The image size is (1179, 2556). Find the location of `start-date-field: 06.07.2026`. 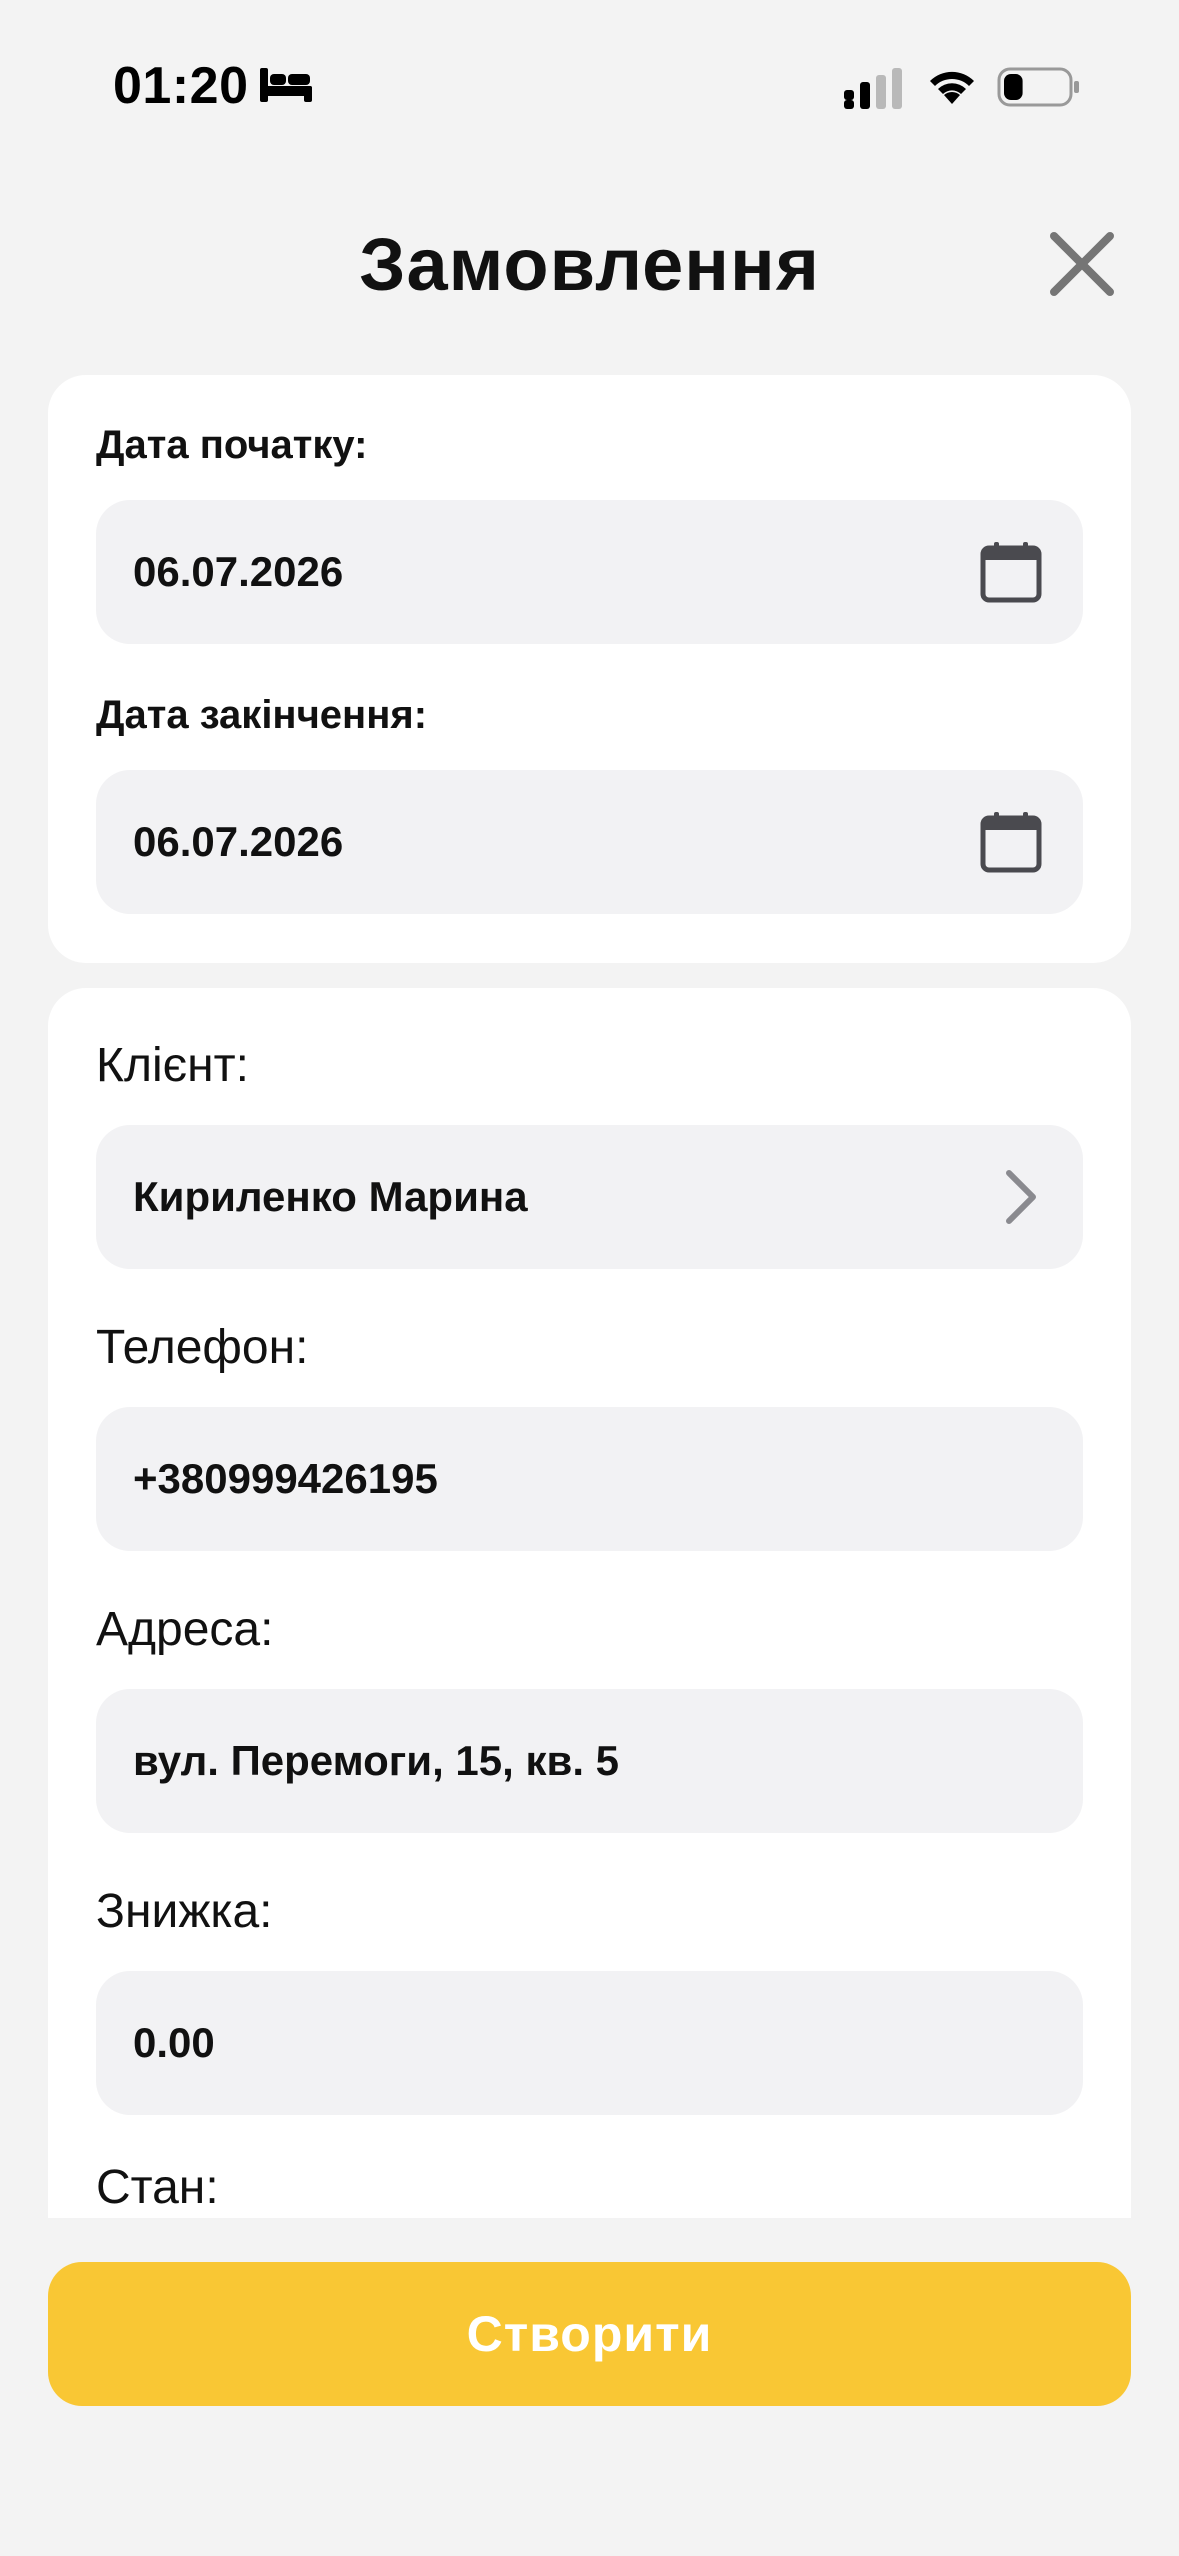

start-date-field: 06.07.2026 is located at coordinates (589, 572).